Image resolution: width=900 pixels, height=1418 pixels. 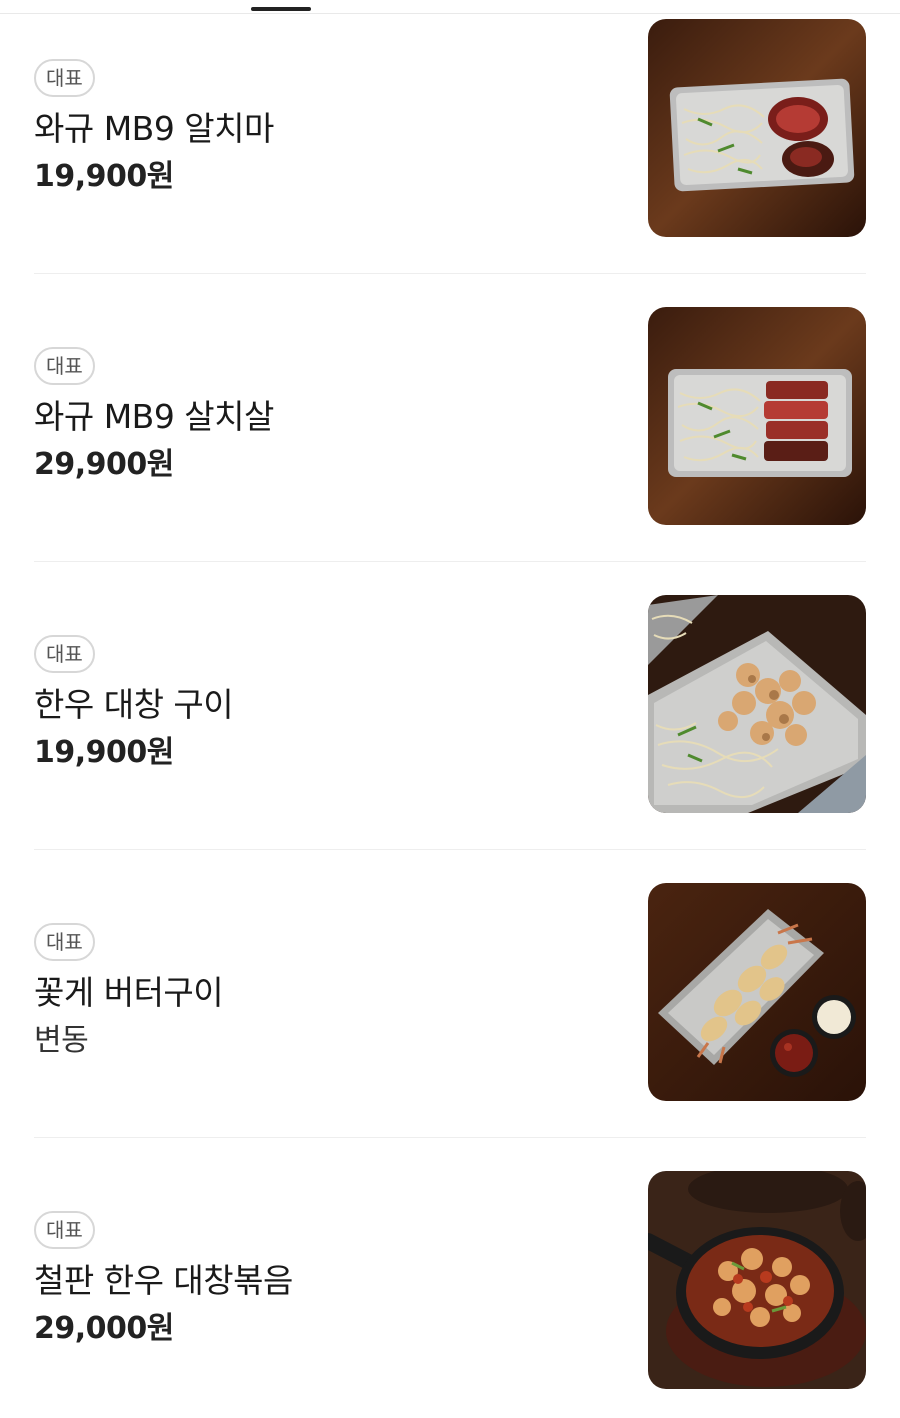 I want to click on menu-item-name: 한우 대창 구이, so click(x=134, y=704).